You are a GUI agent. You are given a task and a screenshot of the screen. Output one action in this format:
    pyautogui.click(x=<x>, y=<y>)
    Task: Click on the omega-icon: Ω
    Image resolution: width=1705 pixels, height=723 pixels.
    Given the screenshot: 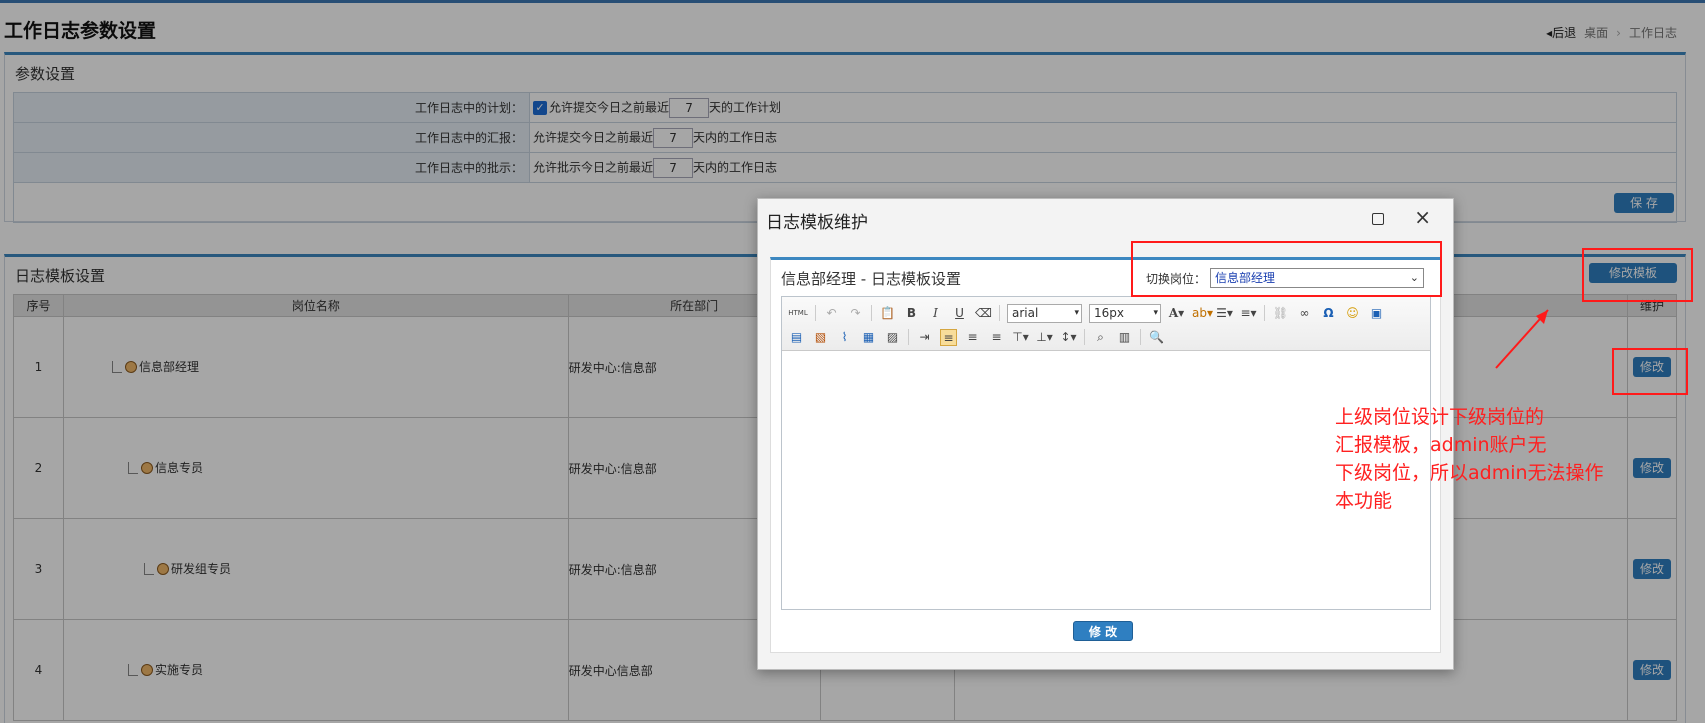 What is the action you would take?
    pyautogui.click(x=1328, y=313)
    